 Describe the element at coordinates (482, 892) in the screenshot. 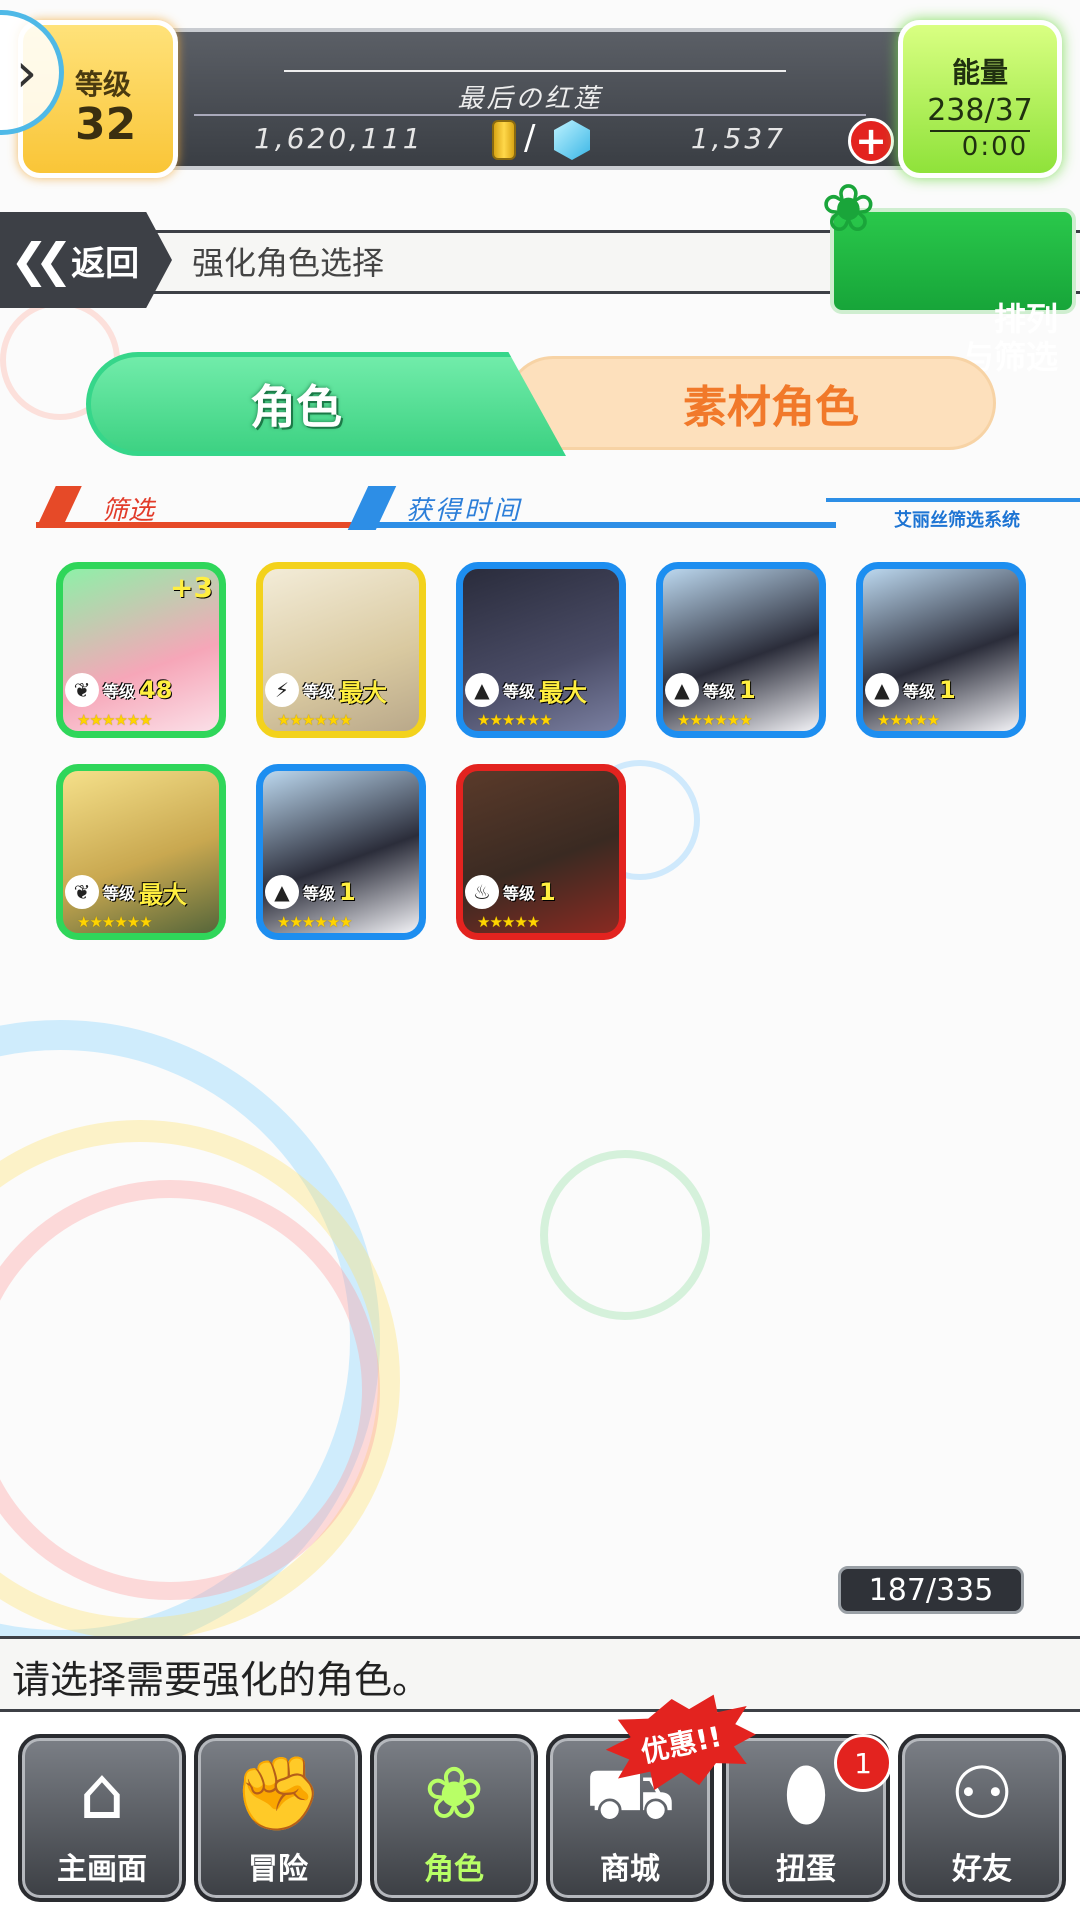

I see `fire-element-icon: ♨` at that location.